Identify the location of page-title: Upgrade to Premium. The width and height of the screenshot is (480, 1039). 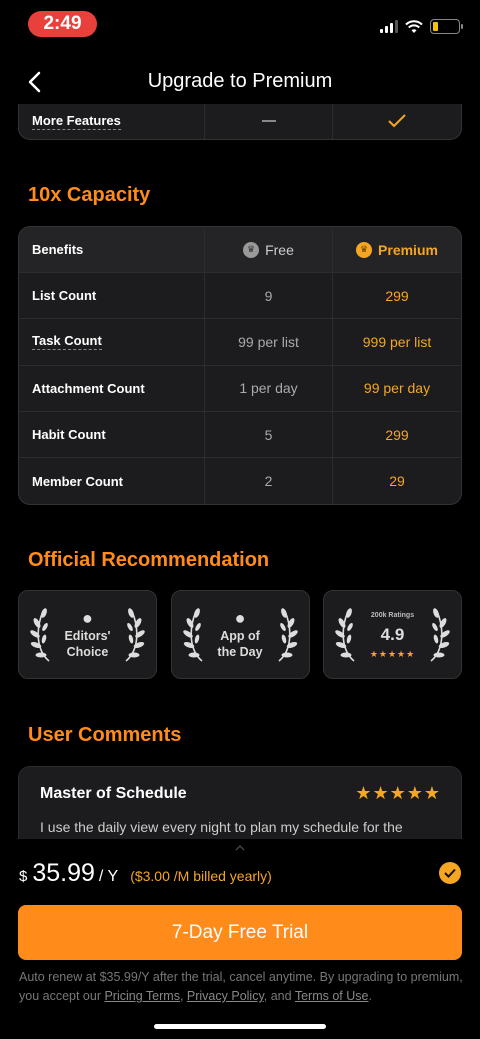
(240, 81).